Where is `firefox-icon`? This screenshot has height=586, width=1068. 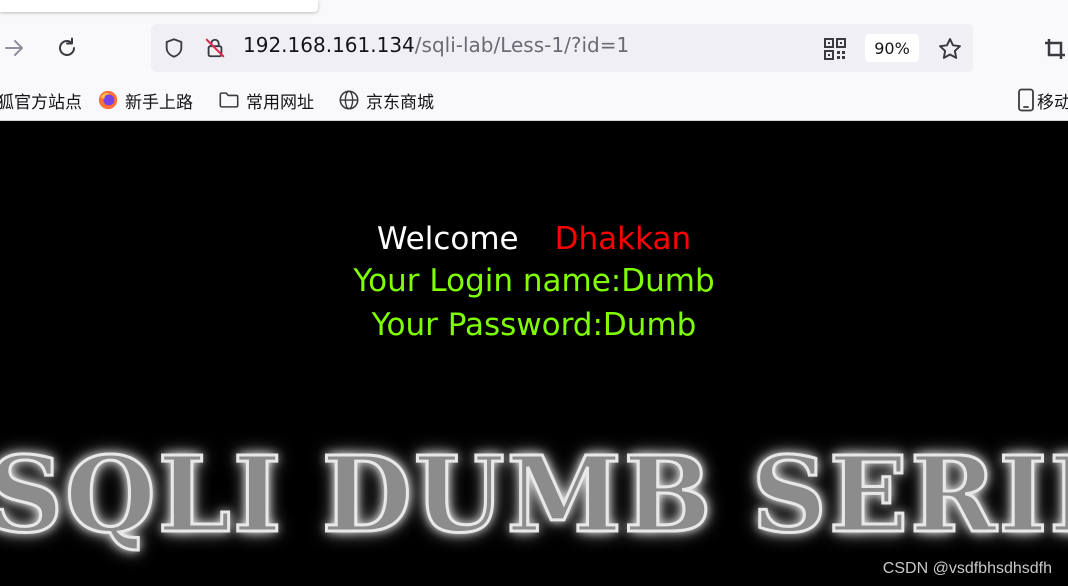 firefox-icon is located at coordinates (108, 100).